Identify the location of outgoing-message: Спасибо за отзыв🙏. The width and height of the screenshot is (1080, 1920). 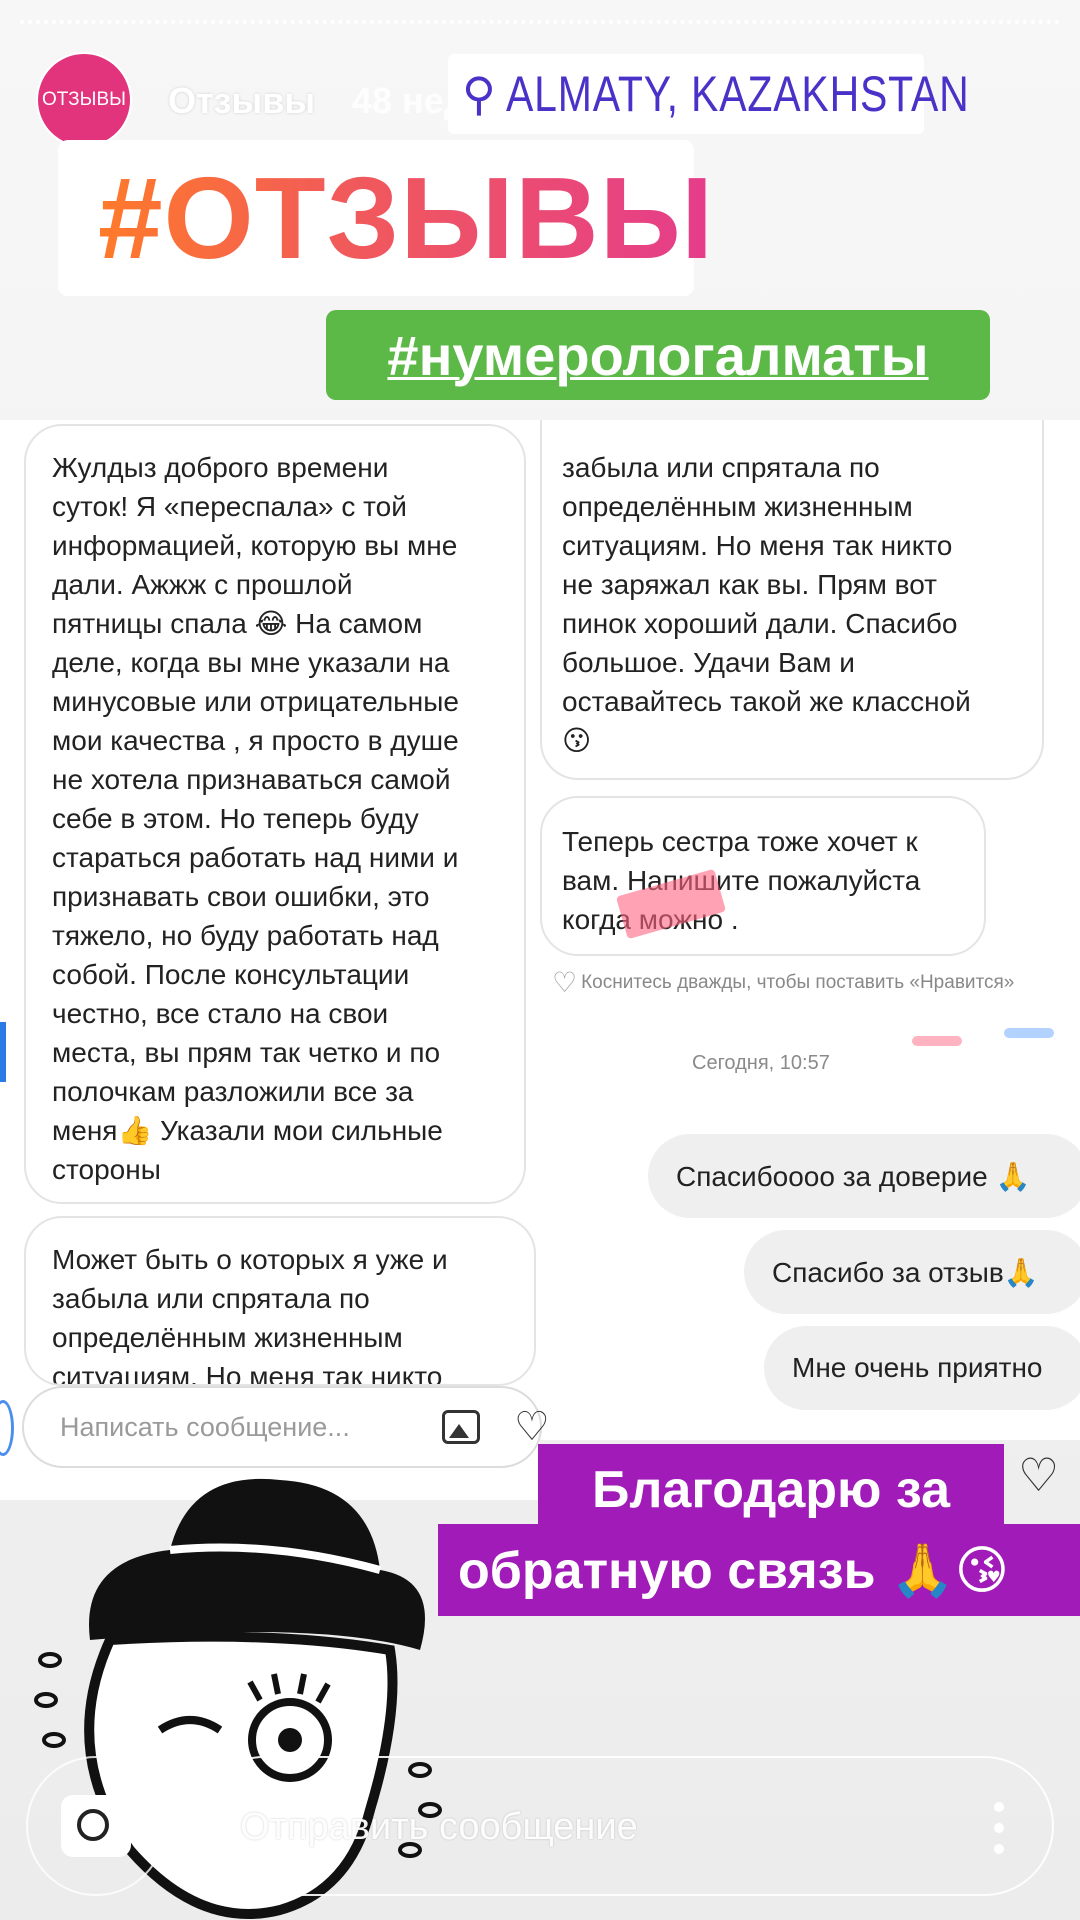
(912, 1272).